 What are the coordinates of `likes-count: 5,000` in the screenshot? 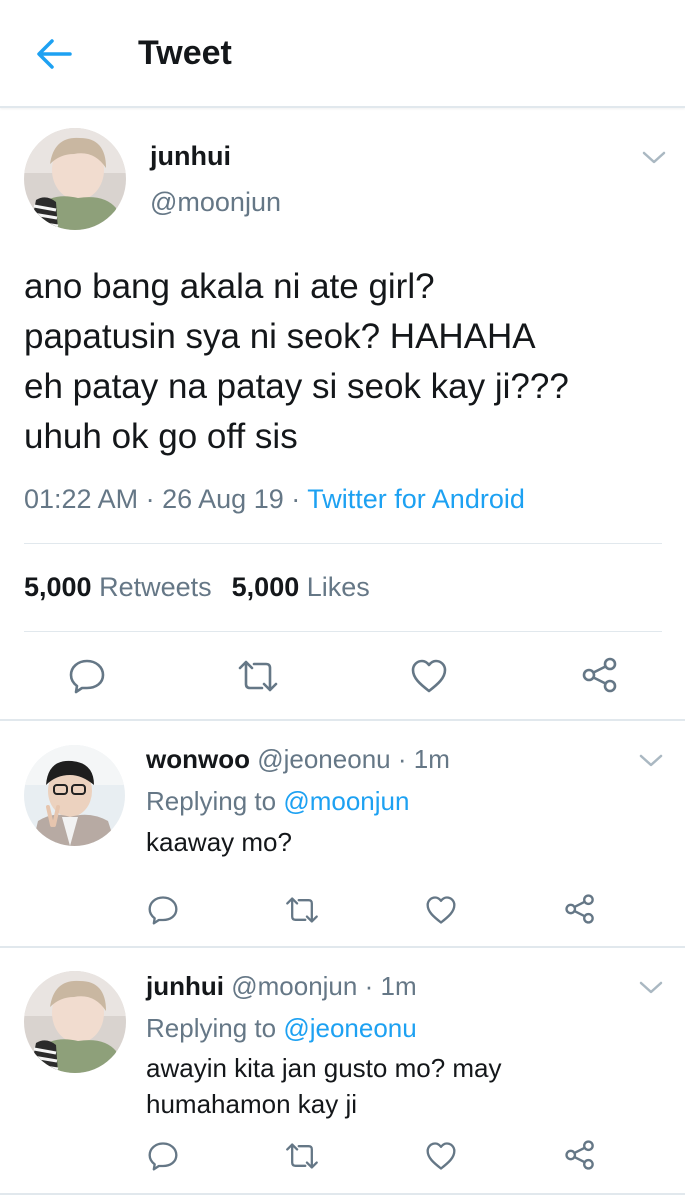 It's located at (265, 587).